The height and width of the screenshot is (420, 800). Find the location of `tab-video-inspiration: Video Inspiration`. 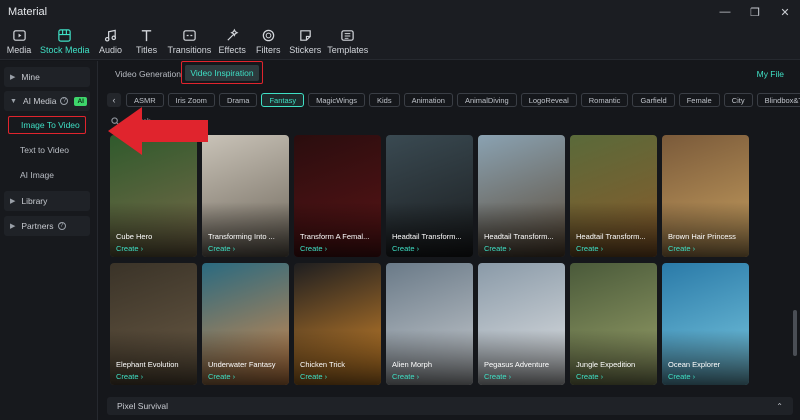

tab-video-inspiration: Video Inspiration is located at coordinates (222, 73).